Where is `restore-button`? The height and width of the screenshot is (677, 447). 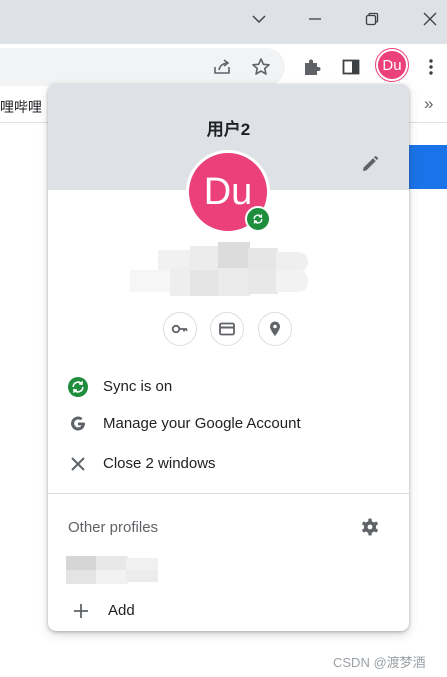
restore-button is located at coordinates (372, 19).